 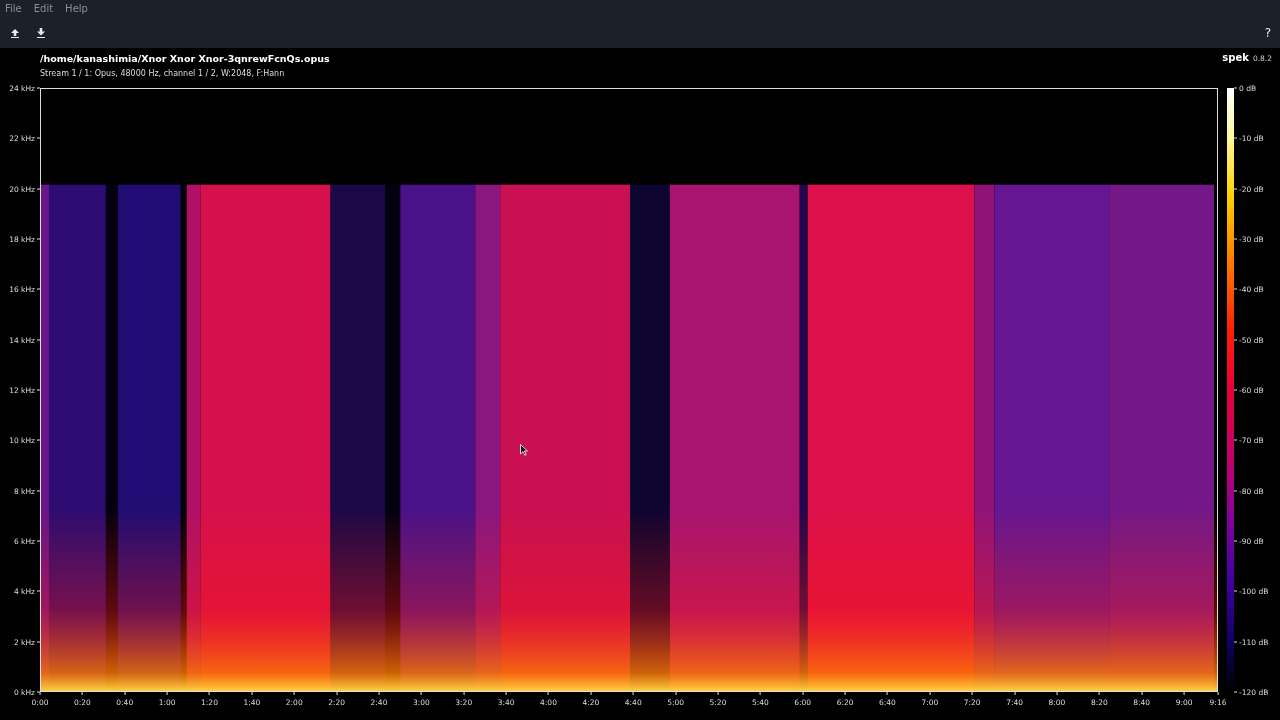 I want to click on download-icon, so click(x=41, y=32).